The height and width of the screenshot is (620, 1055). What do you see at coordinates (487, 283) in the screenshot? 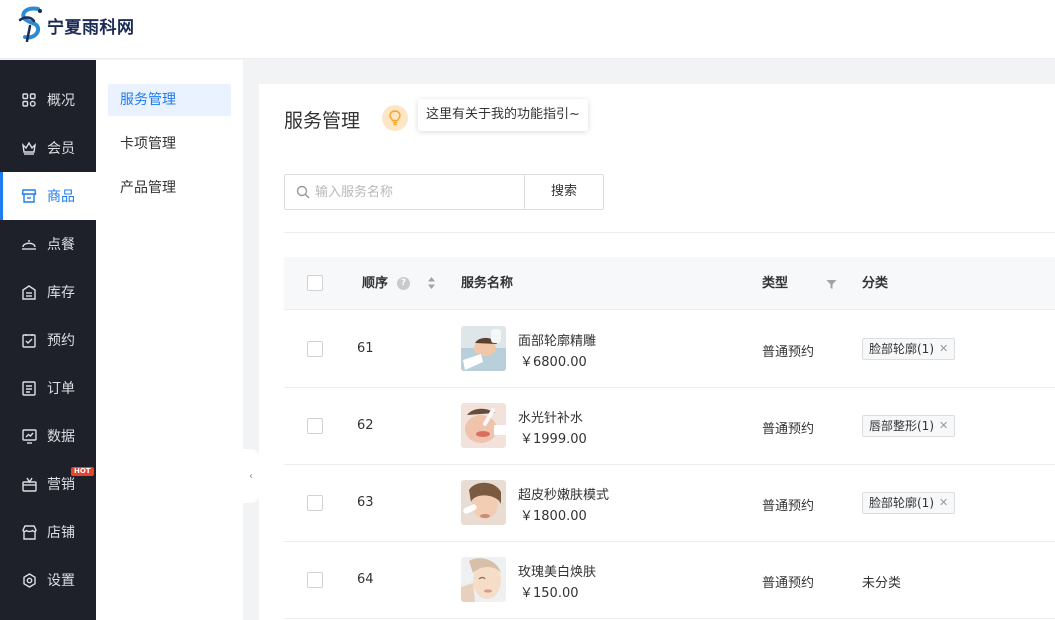
I see `column-service-name: 服务名称` at bounding box center [487, 283].